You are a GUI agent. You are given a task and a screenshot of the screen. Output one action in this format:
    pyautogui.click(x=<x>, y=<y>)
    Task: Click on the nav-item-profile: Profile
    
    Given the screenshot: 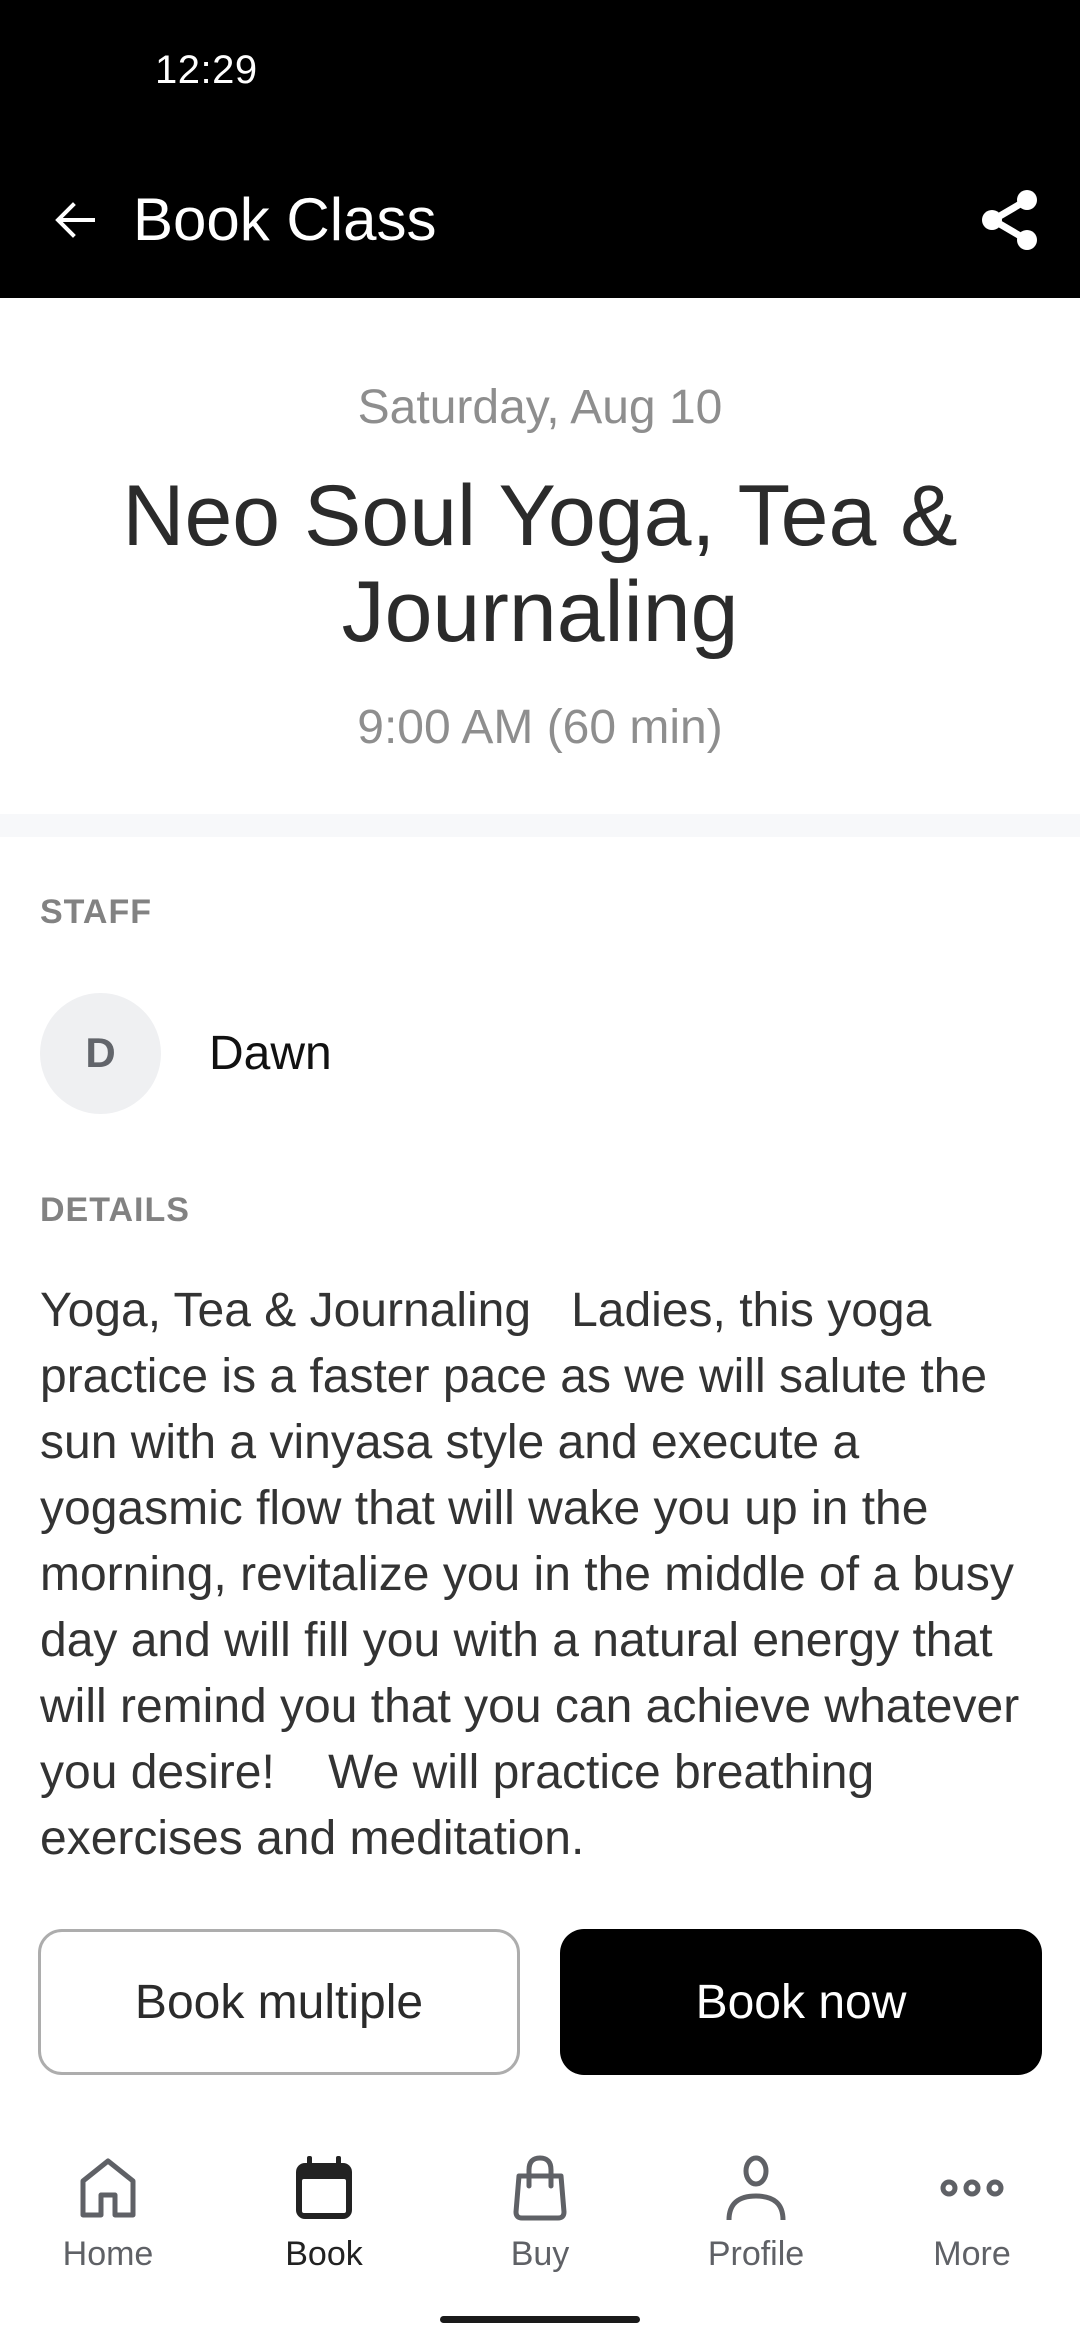 What is the action you would take?
    pyautogui.click(x=756, y=2220)
    